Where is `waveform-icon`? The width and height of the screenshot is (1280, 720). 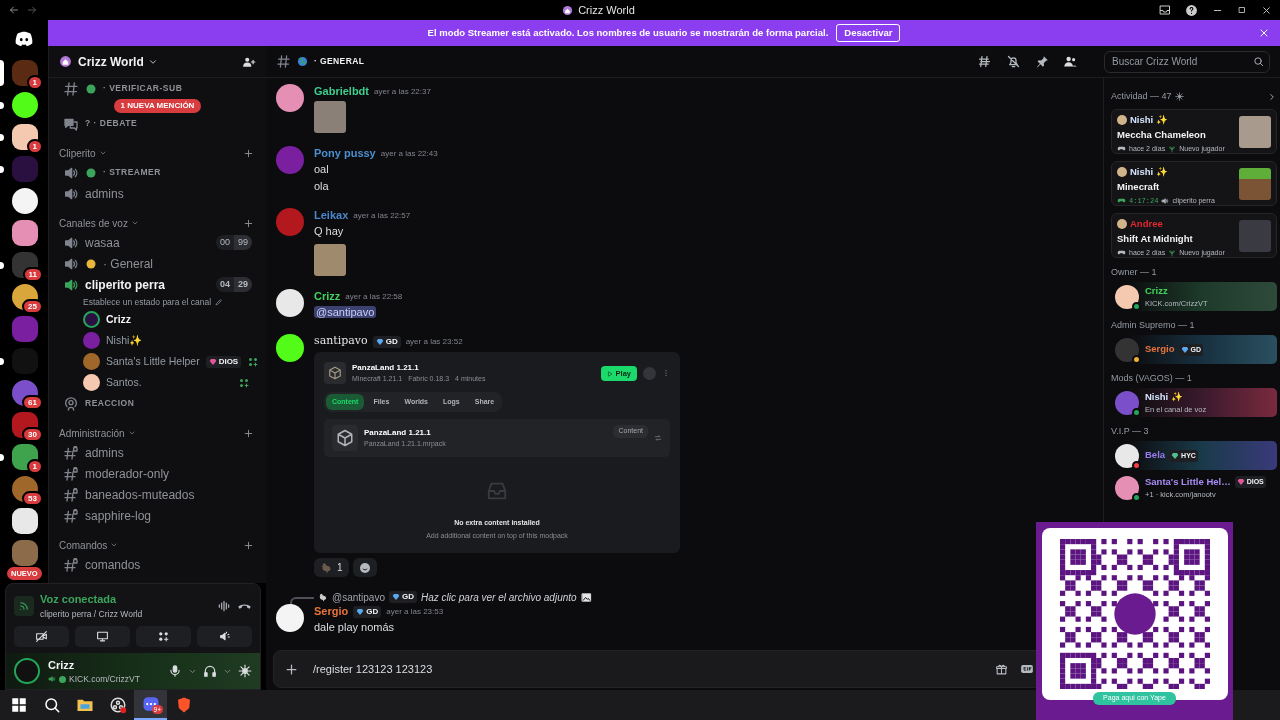
waveform-icon is located at coordinates (224, 605).